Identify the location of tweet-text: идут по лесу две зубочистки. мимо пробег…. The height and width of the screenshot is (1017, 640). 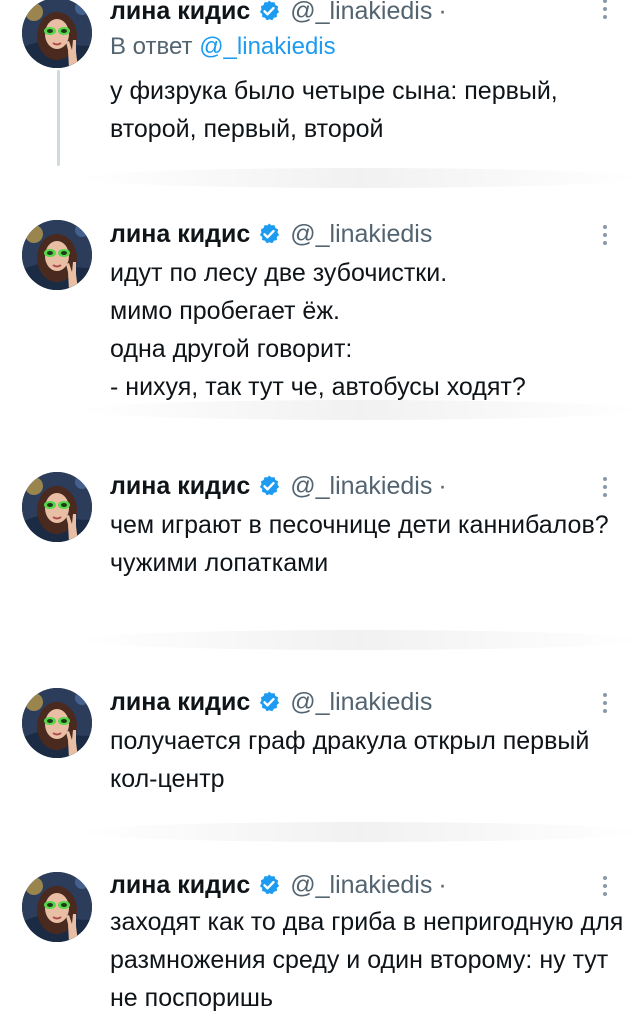
(318, 330).